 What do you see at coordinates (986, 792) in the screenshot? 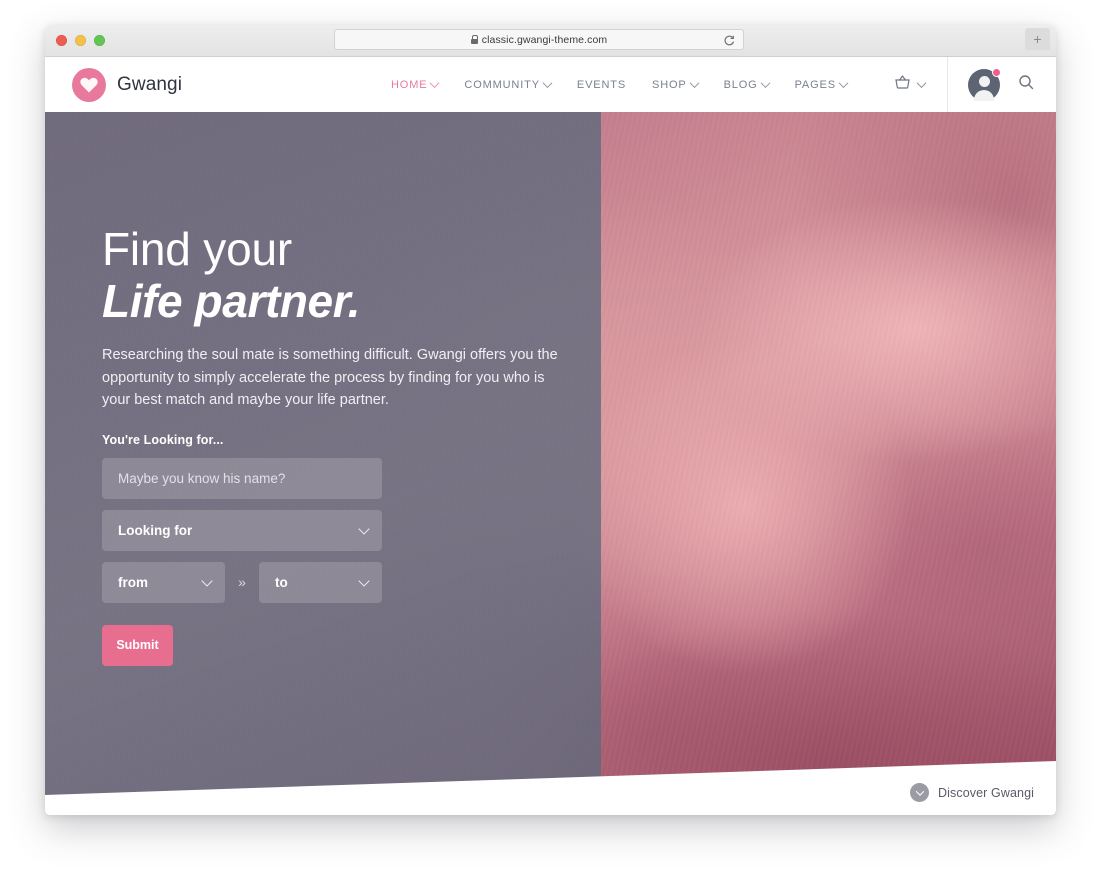
I see `discover-label: Discover Gwangi` at bounding box center [986, 792].